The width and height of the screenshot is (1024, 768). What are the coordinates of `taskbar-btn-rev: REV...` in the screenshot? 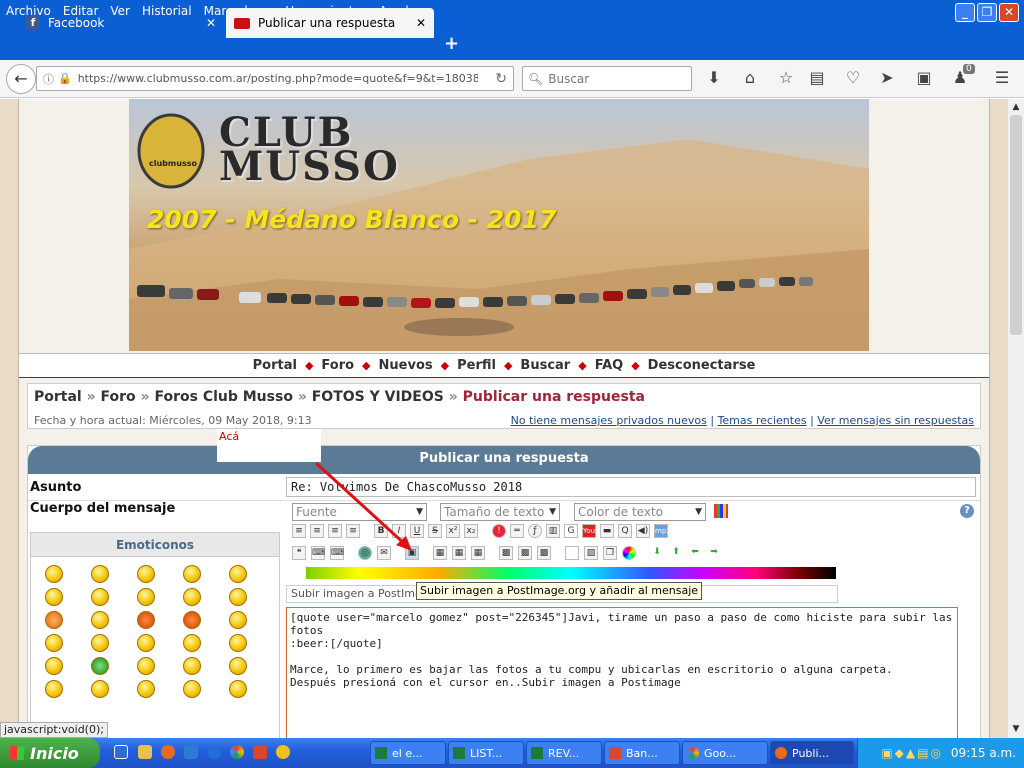 It's located at (564, 753).